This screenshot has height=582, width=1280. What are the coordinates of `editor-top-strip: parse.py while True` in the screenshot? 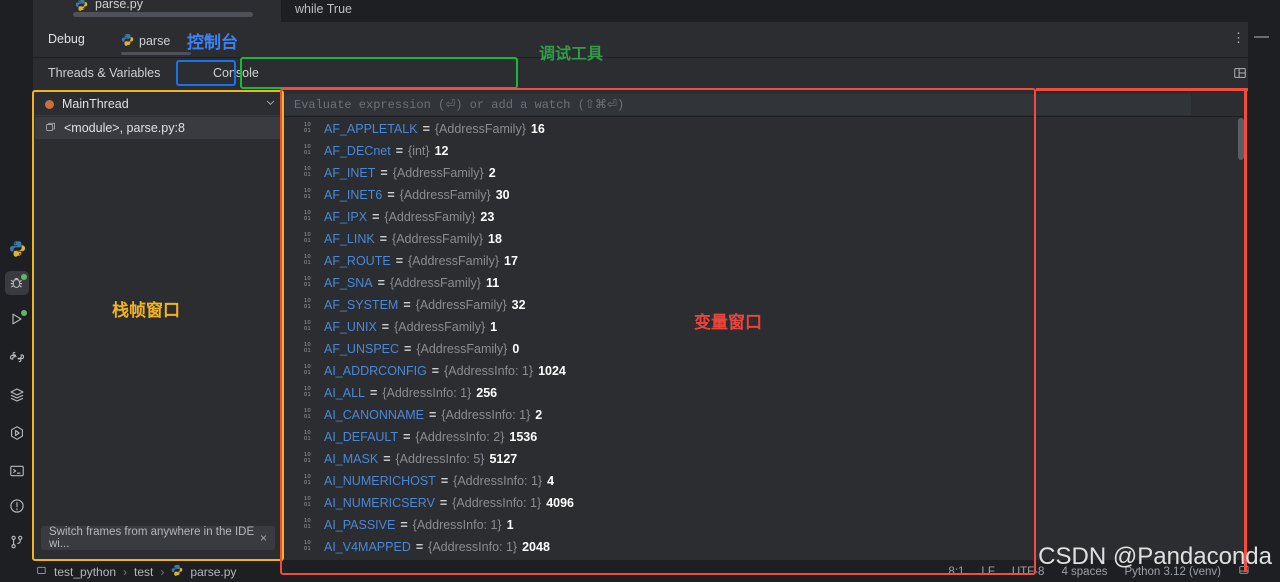 It's located at (640, 11).